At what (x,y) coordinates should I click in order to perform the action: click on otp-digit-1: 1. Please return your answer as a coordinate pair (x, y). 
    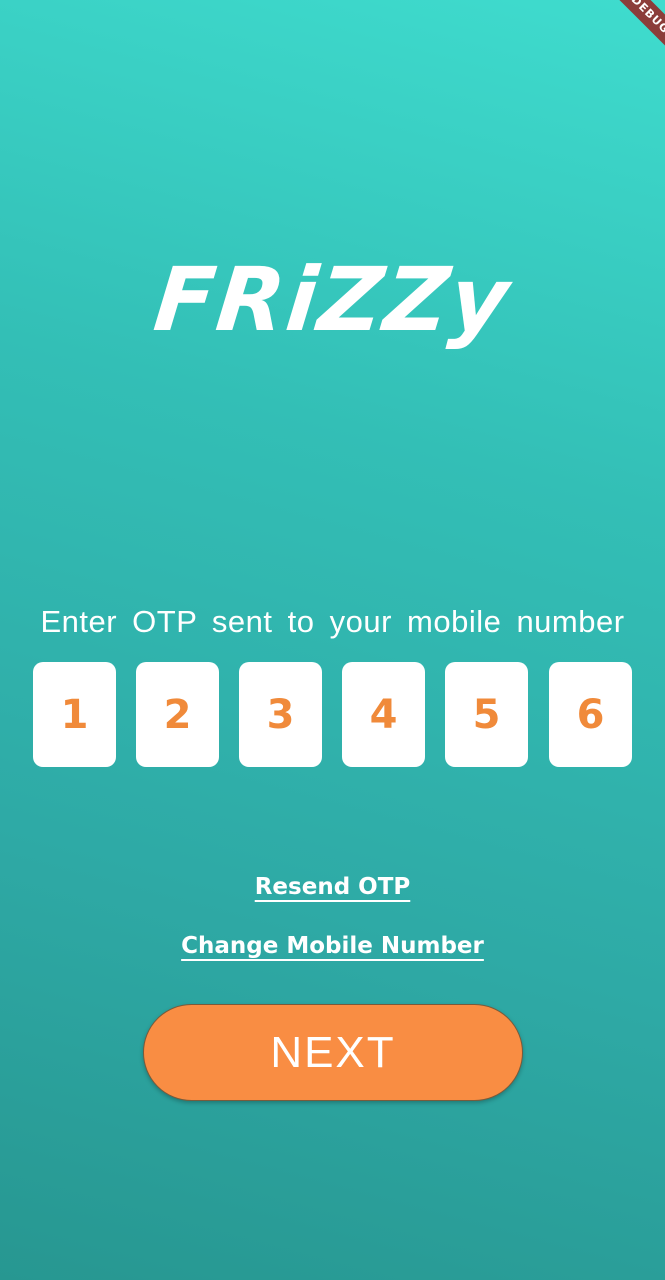
    Looking at the image, I should click on (74, 714).